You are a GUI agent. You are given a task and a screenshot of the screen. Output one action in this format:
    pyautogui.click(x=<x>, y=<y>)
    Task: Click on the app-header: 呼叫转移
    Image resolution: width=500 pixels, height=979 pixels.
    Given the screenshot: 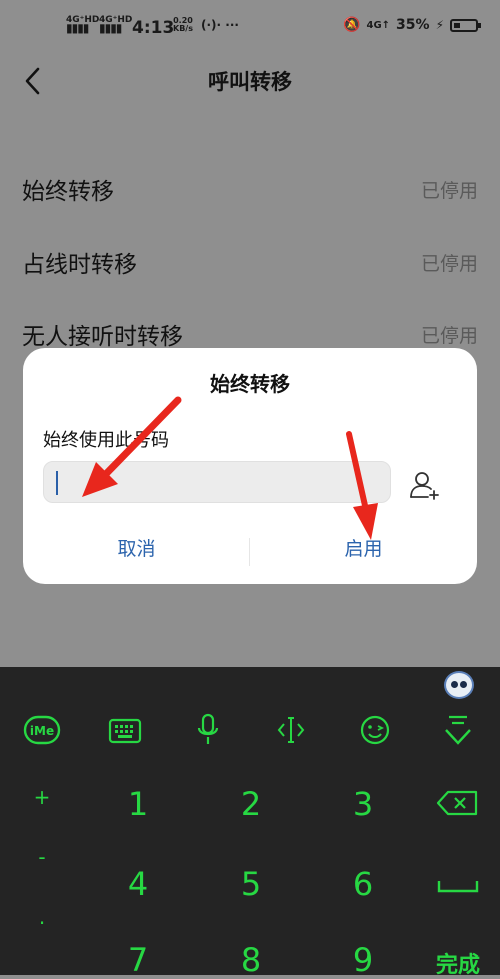 What is the action you would take?
    pyautogui.click(x=250, y=81)
    